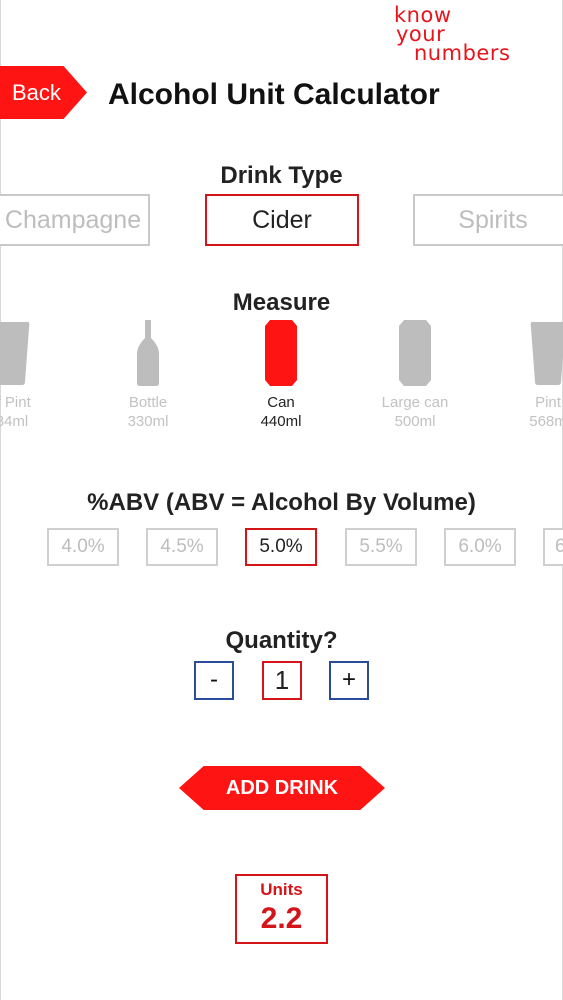 The image size is (563, 1000). What do you see at coordinates (528, 375) in the screenshot?
I see `measure-pint: Pint 568m` at bounding box center [528, 375].